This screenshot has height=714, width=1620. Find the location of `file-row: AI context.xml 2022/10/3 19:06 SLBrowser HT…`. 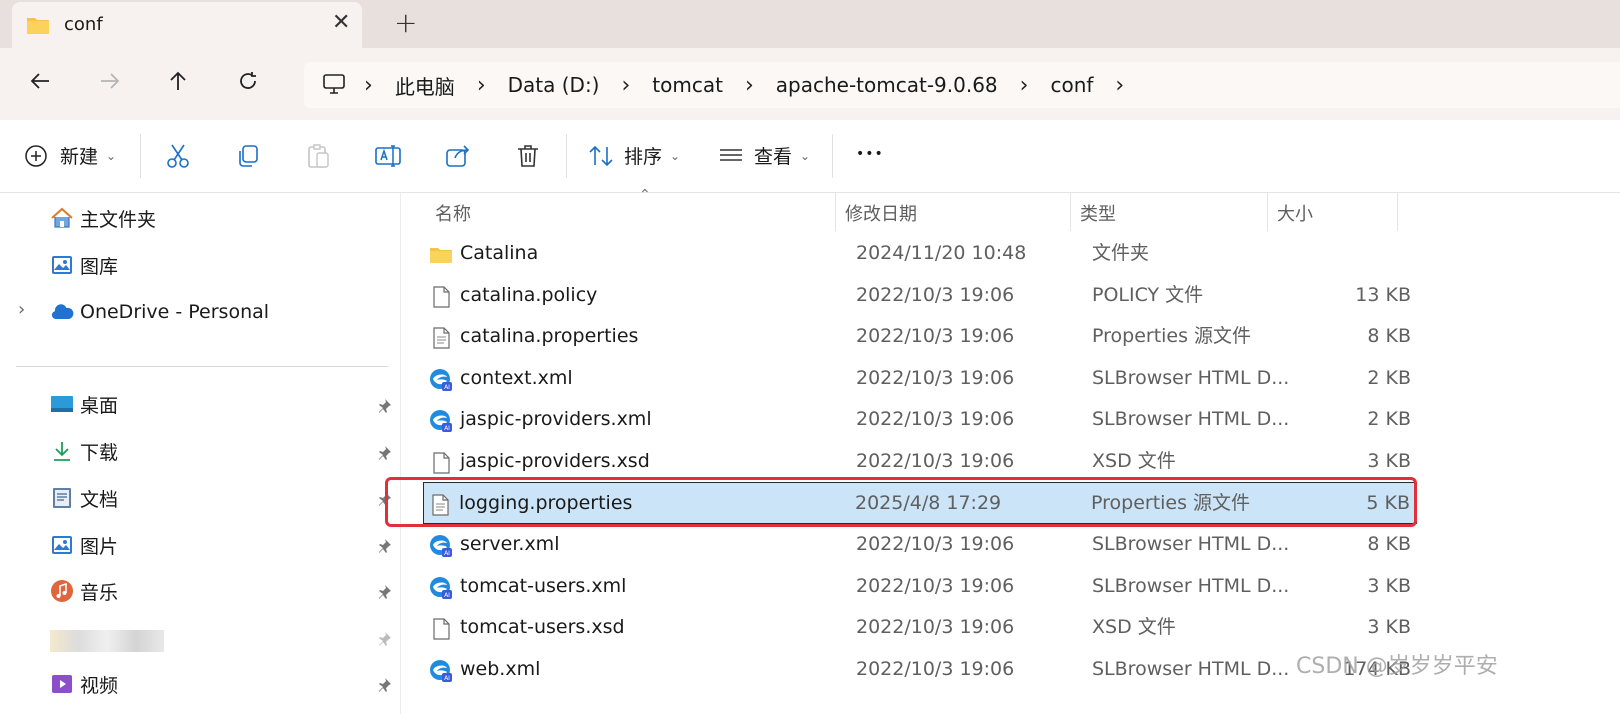

file-row: AI context.xml 2022/10/3 19:06 SLBrowser HT… is located at coordinates (925, 378).